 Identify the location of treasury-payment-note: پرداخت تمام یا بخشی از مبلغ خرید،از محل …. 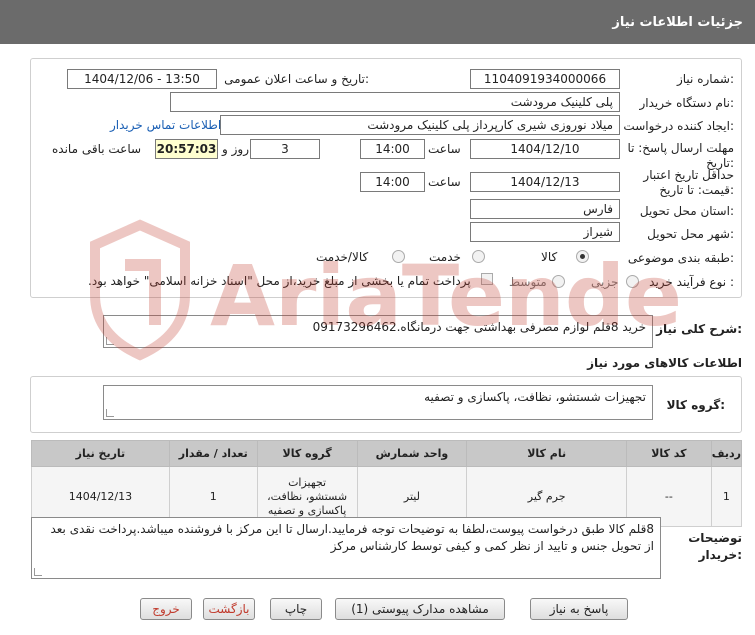
(279, 281).